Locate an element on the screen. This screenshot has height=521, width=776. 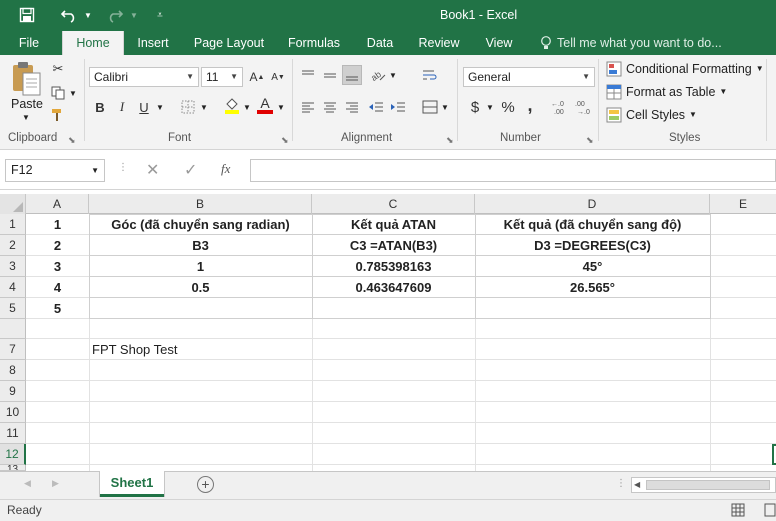
increase-font-icon: A ▲ is located at coordinates (257, 77).